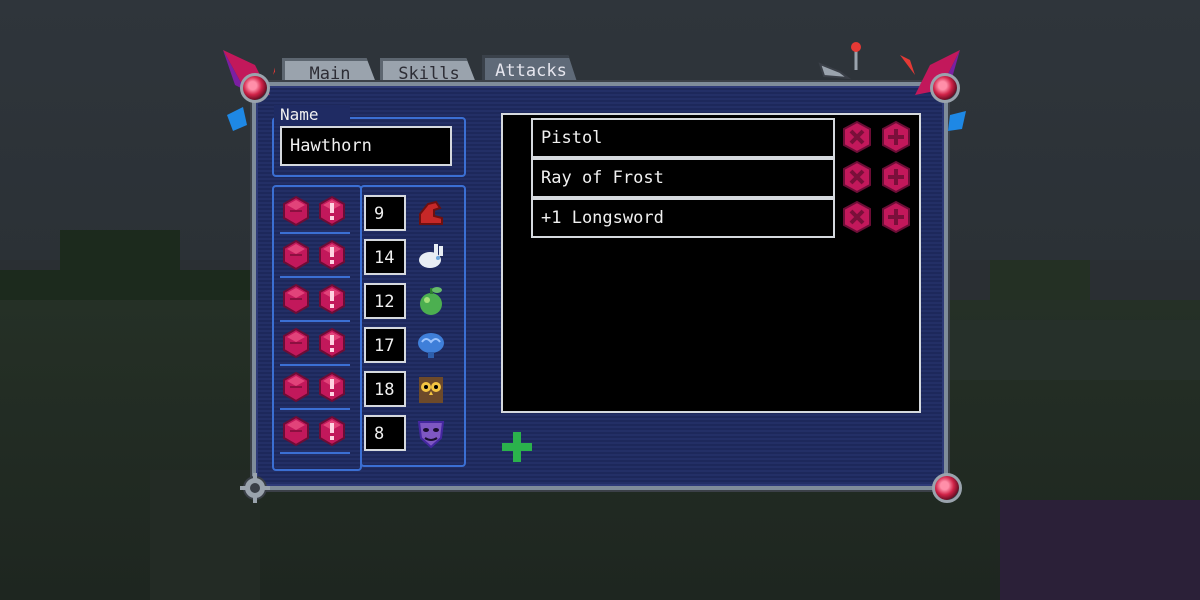 The width and height of the screenshot is (1200, 600). What do you see at coordinates (385, 345) in the screenshot?
I see `stat-value: 17` at bounding box center [385, 345].